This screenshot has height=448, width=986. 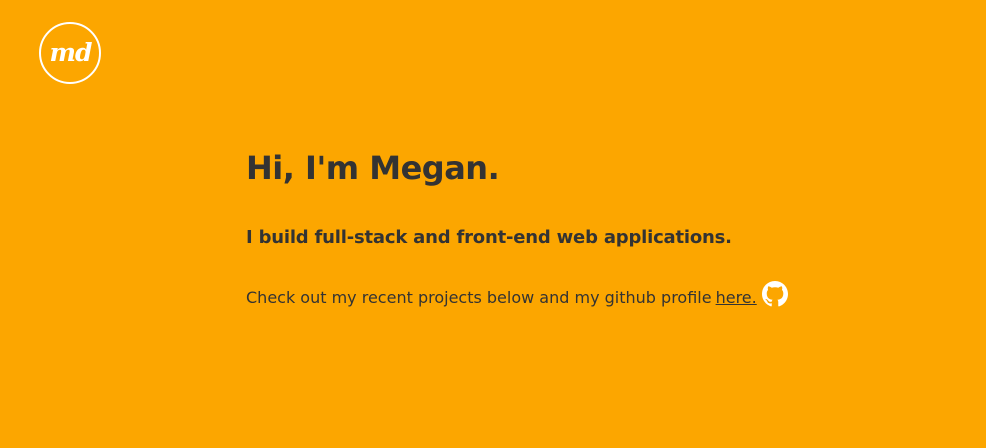 I want to click on hero-headline: Hi, I'm Megan., so click(x=373, y=168).